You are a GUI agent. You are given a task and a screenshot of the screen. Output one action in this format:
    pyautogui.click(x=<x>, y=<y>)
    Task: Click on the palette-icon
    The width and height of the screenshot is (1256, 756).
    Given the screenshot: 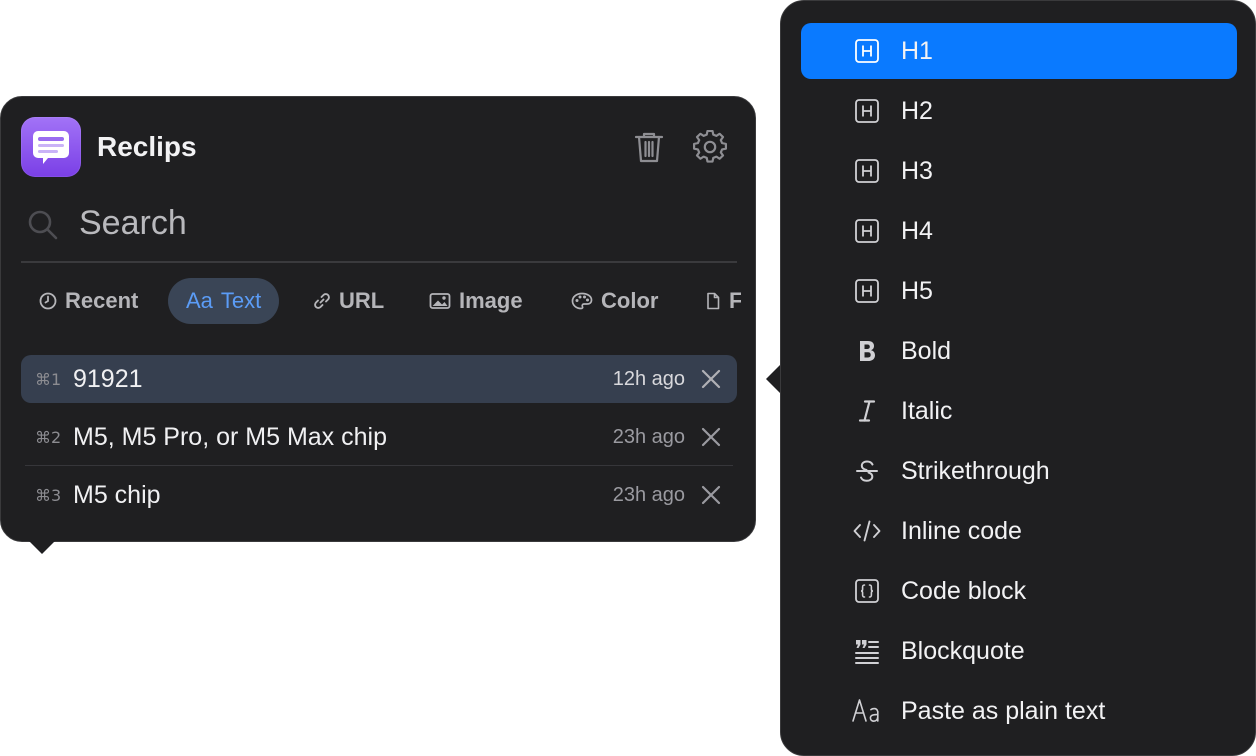 What is the action you would take?
    pyautogui.click(x=582, y=301)
    